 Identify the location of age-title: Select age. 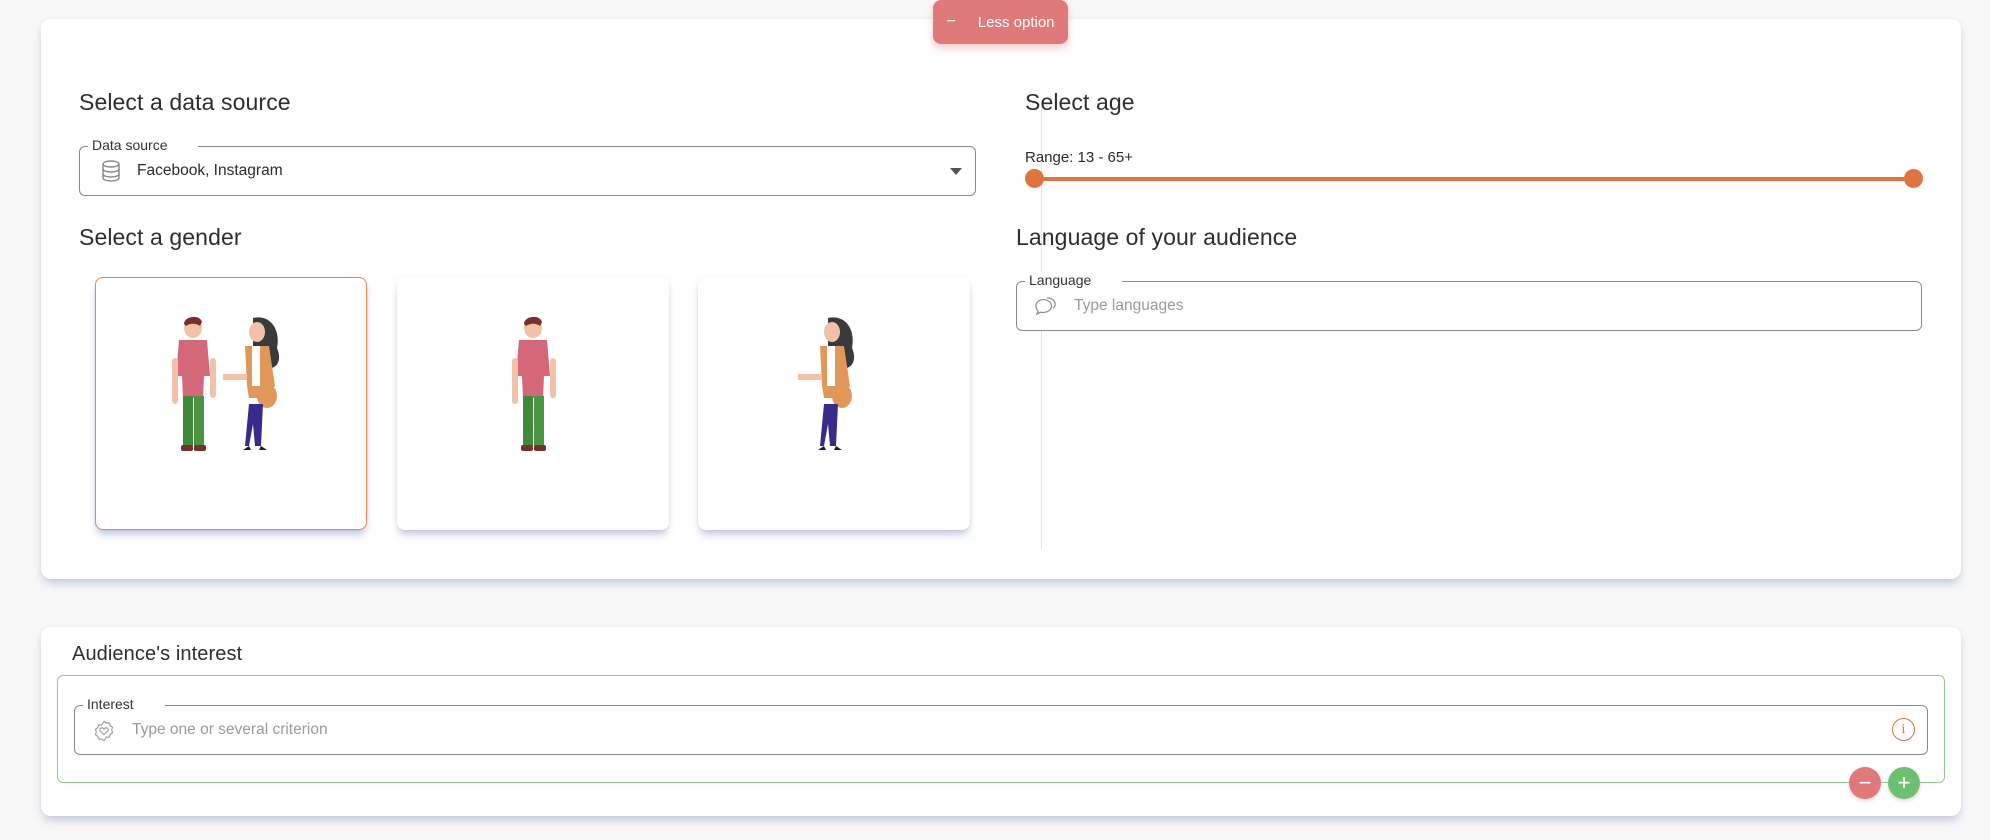
(1080, 102).